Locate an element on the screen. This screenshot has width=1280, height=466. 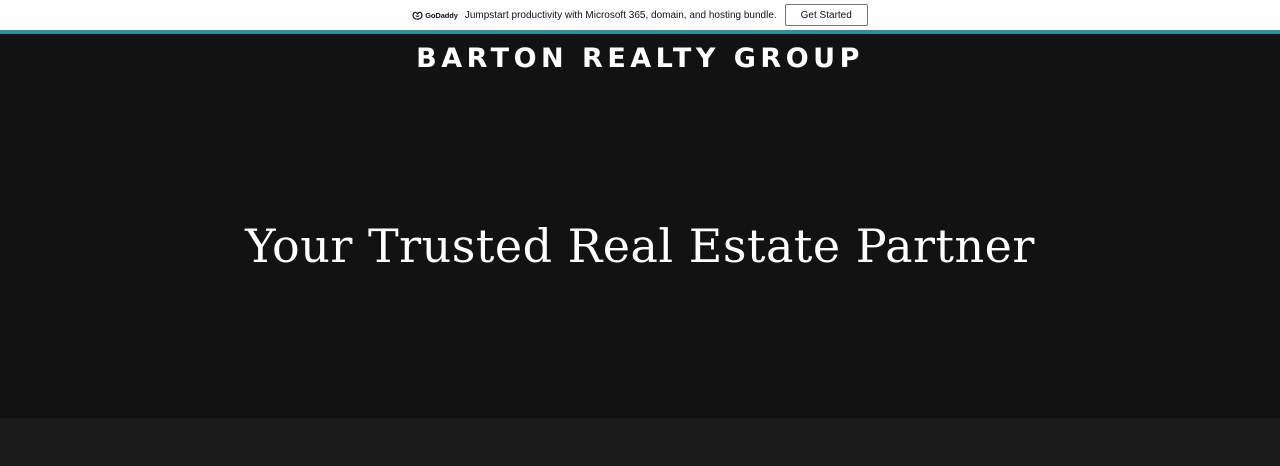
godaddy-logo: GoDaddy is located at coordinates (435, 15).